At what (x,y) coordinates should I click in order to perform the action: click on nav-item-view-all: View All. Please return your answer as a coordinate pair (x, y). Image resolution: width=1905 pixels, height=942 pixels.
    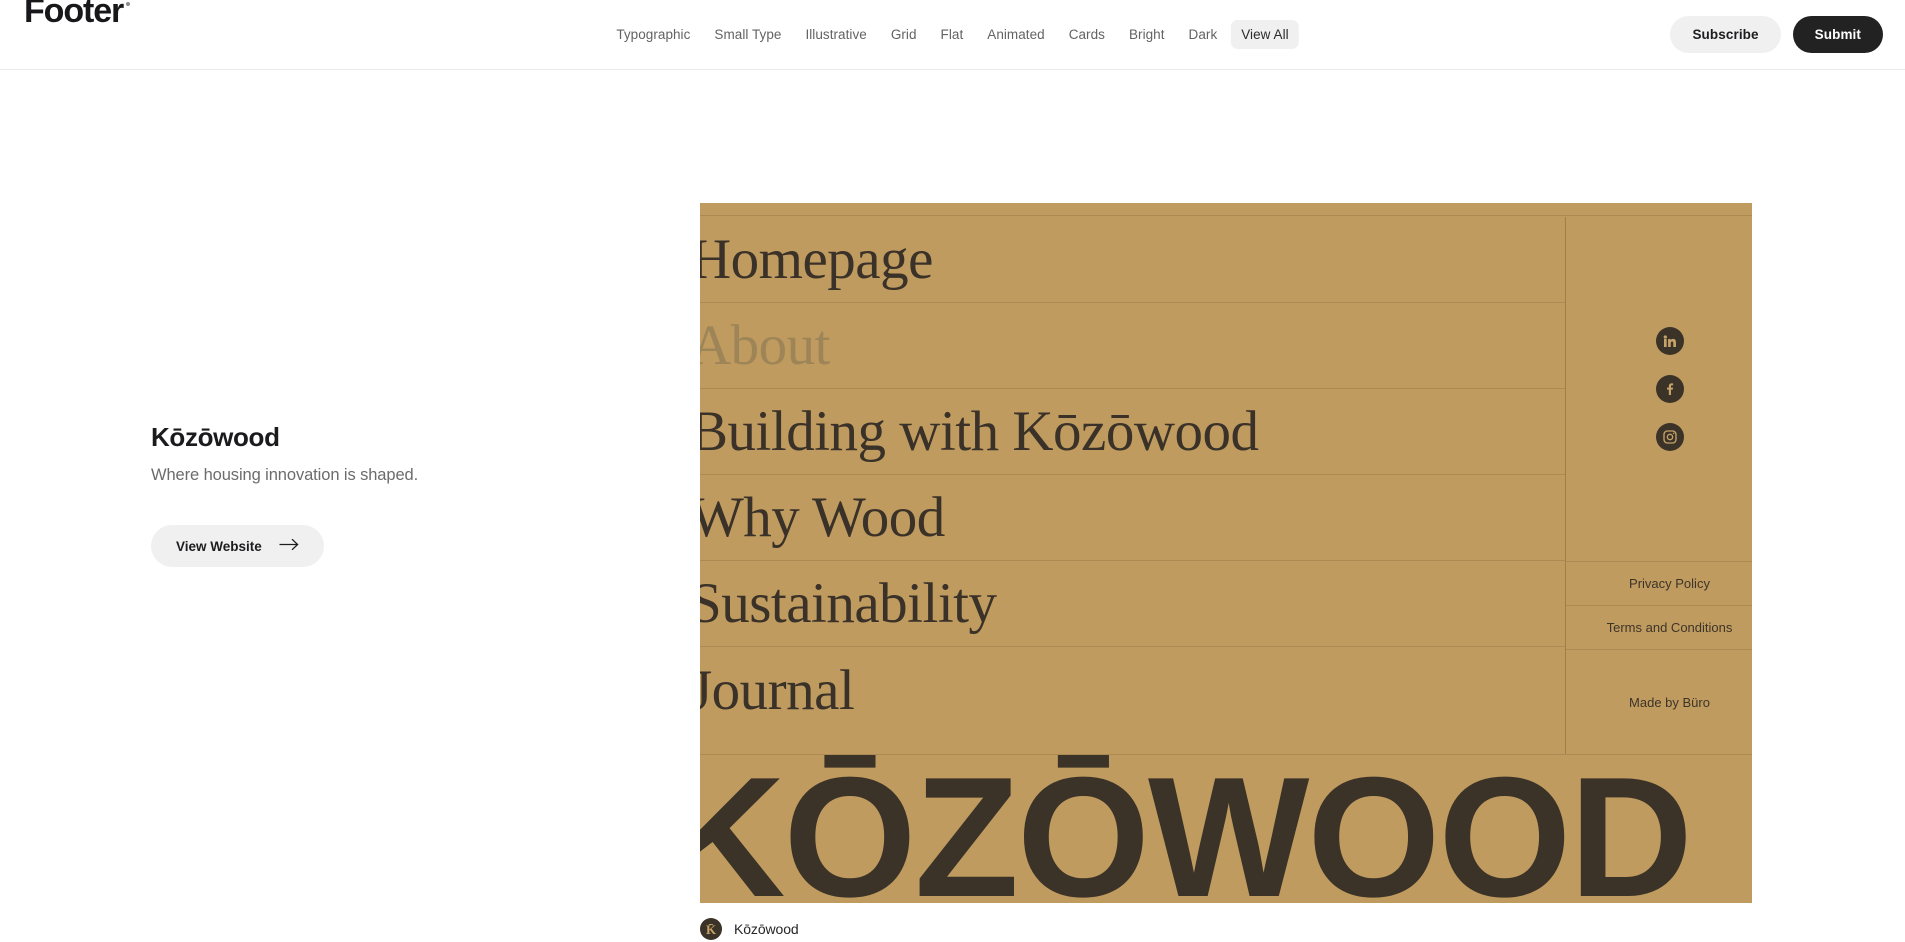
    Looking at the image, I should click on (1265, 34).